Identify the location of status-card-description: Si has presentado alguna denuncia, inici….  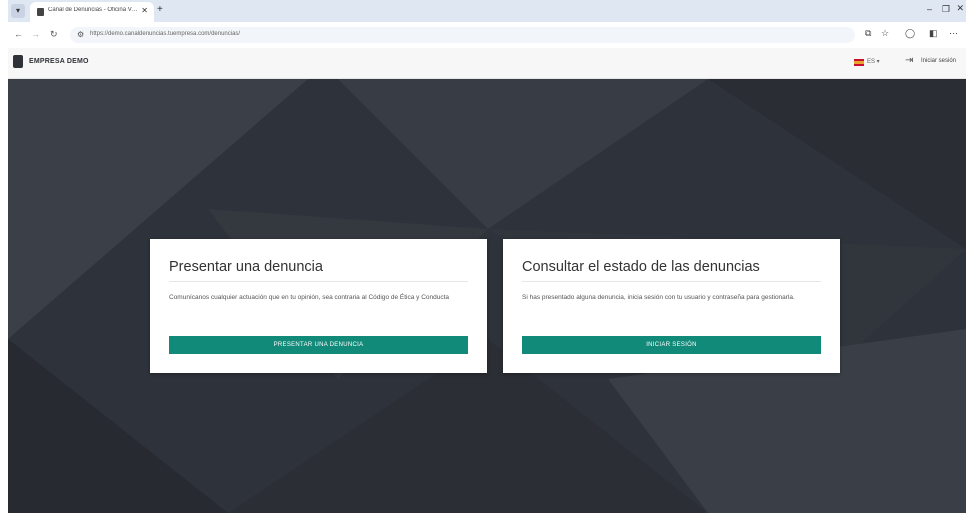
(658, 297).